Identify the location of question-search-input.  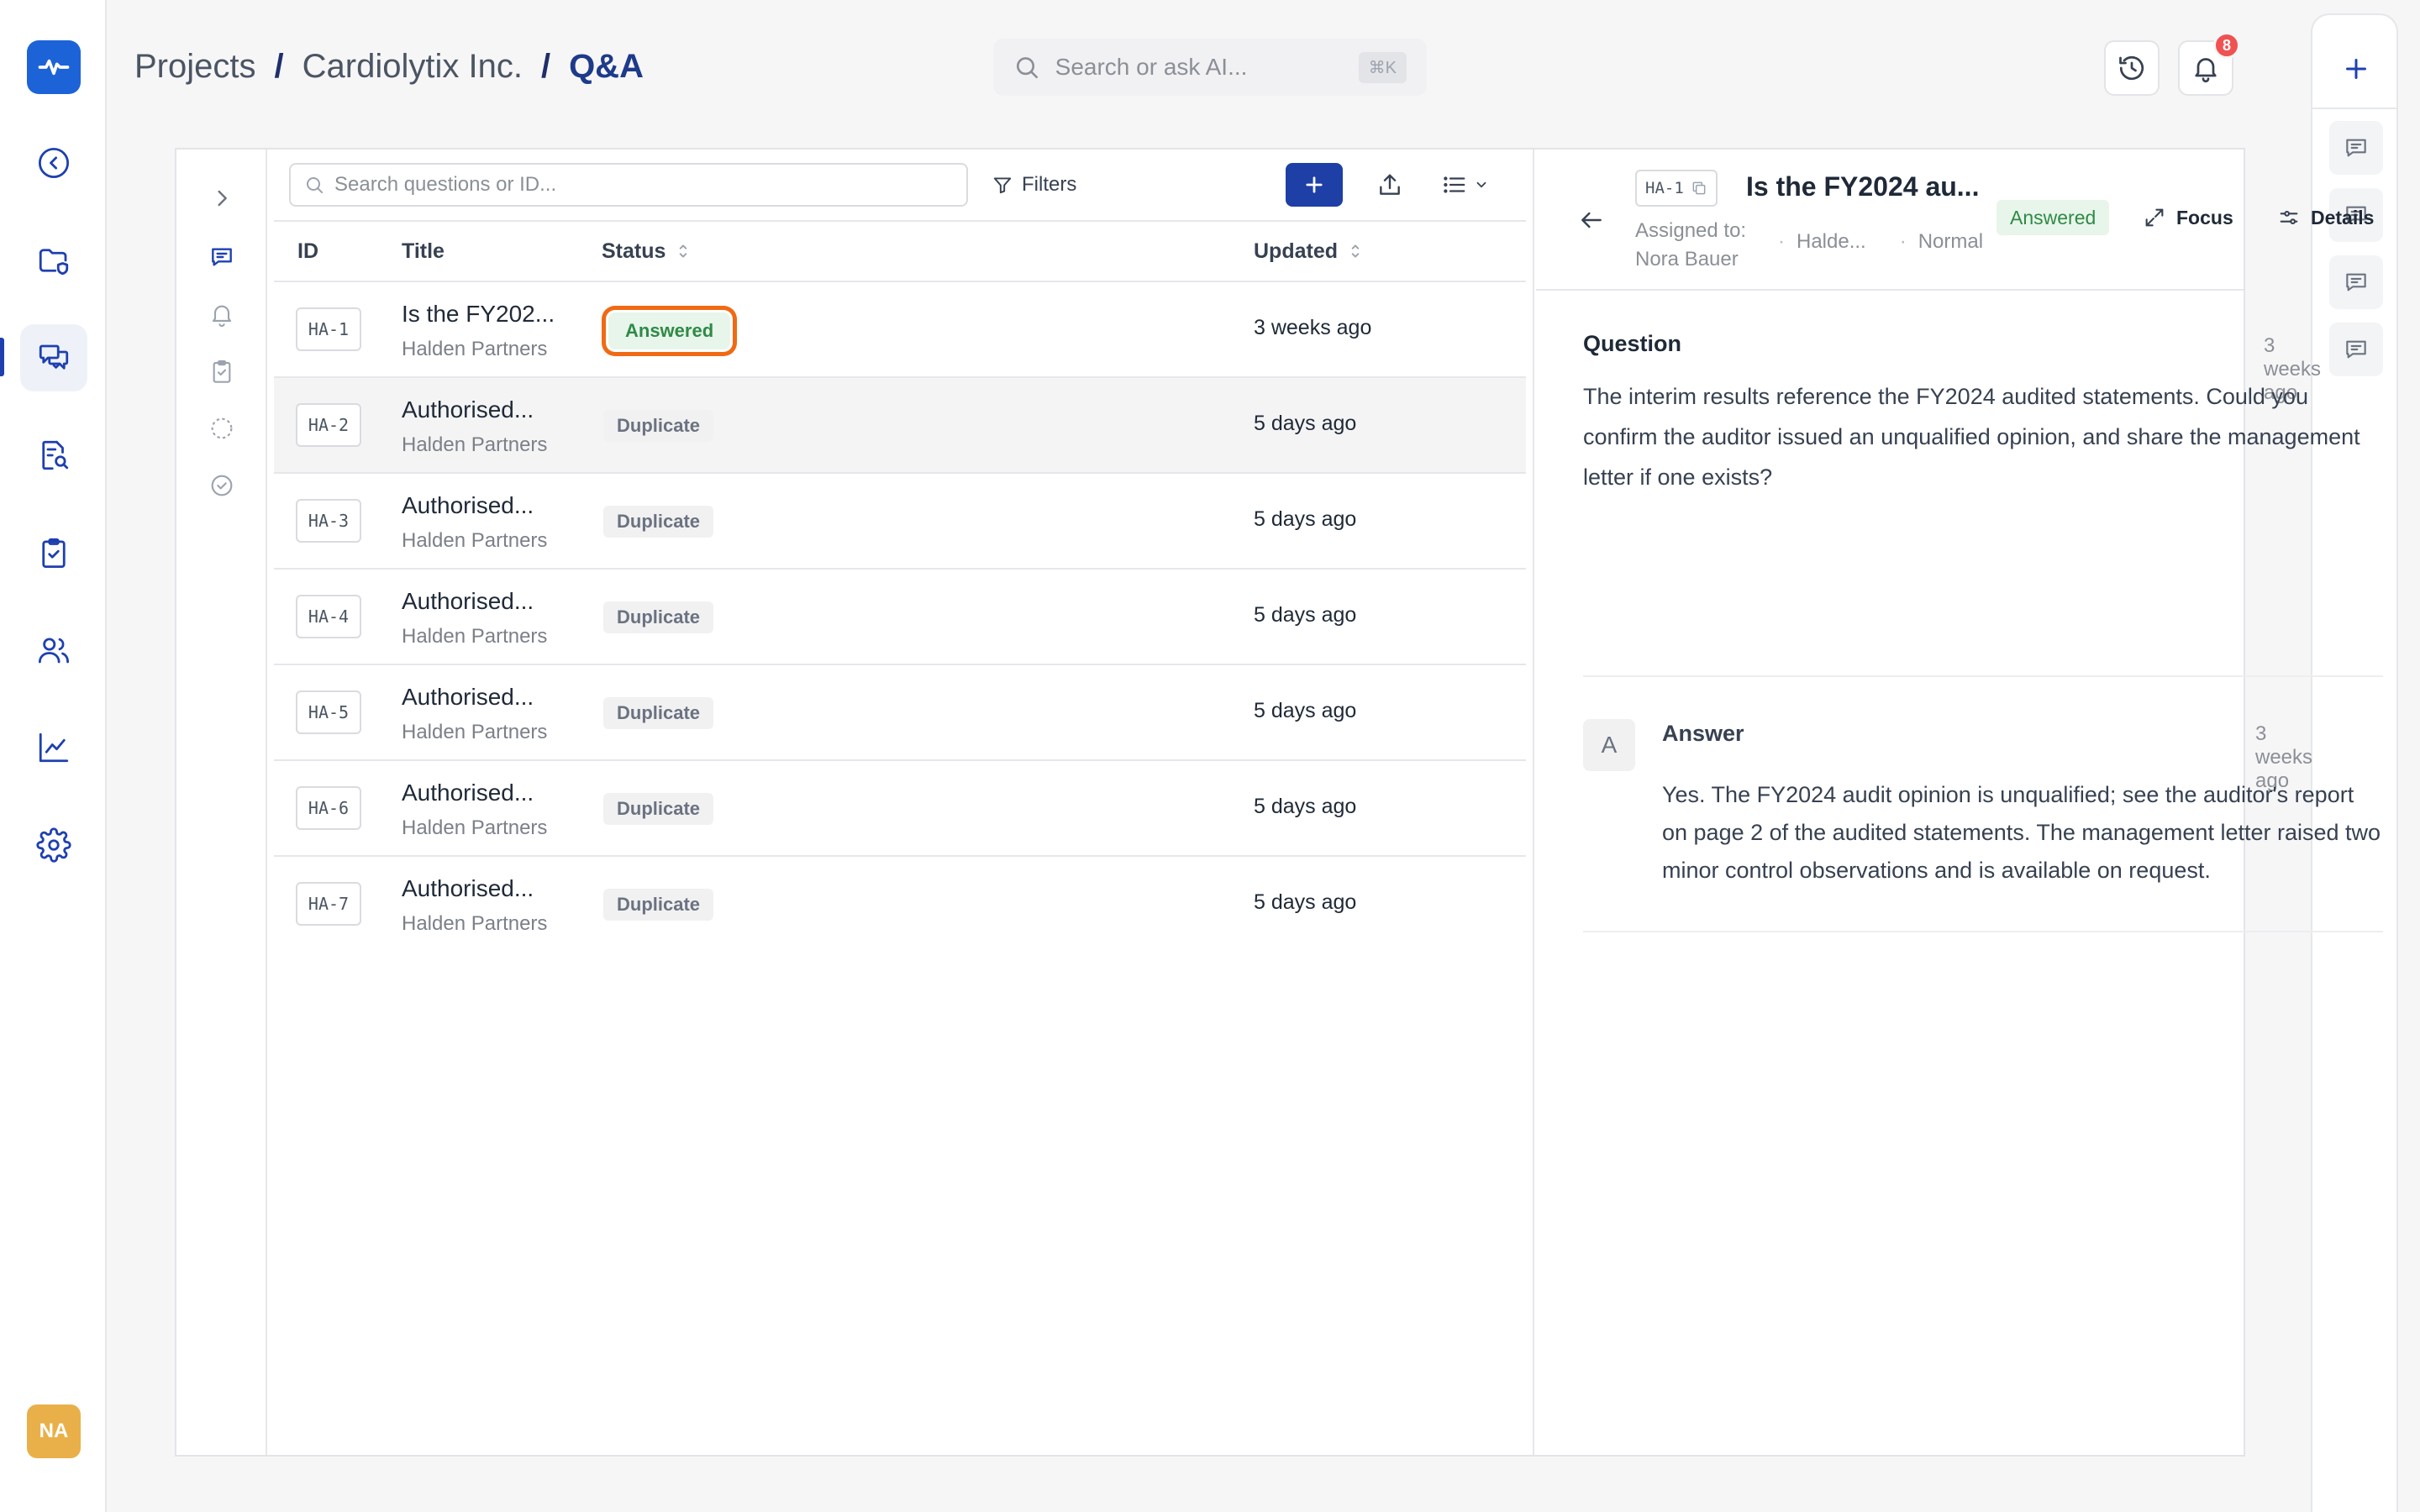
(643, 185).